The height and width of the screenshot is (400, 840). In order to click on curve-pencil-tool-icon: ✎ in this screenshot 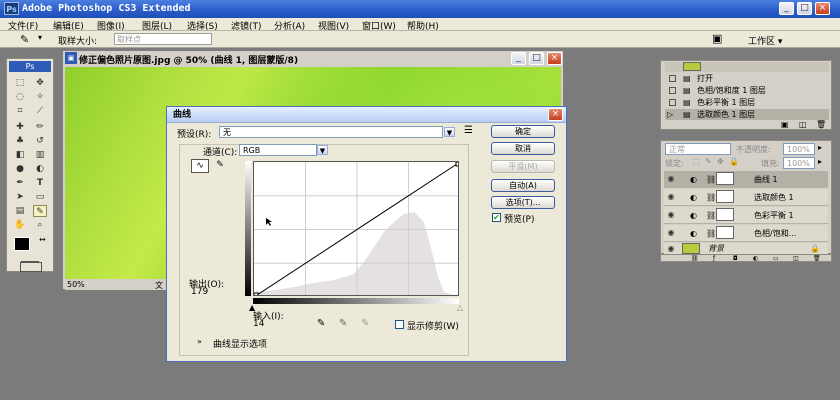, I will do `click(220, 166)`.